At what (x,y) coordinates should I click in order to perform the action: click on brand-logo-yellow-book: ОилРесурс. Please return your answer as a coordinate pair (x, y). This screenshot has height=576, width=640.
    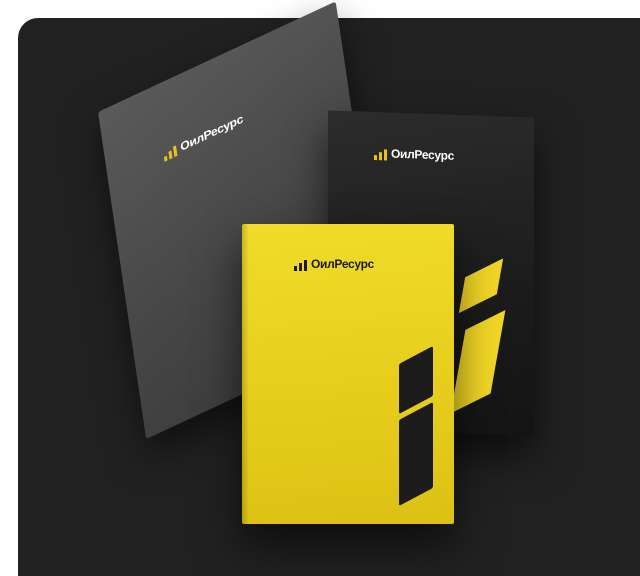
    Looking at the image, I should click on (334, 264).